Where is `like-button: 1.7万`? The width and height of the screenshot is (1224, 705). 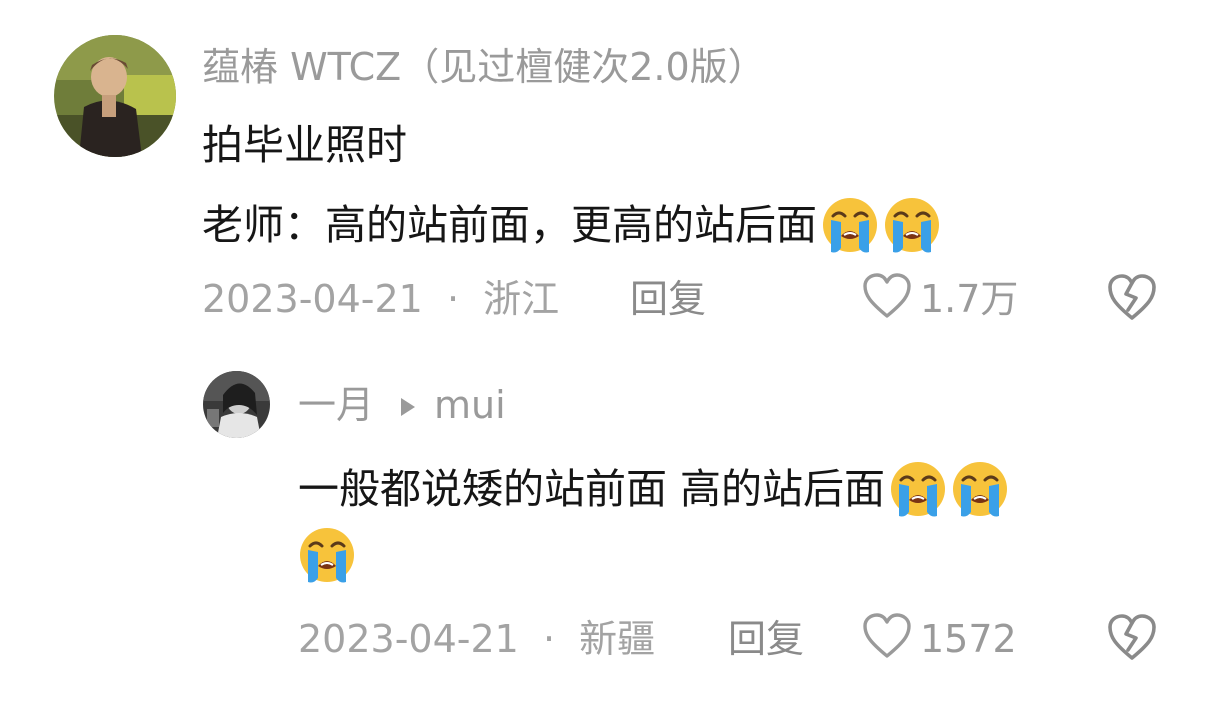 like-button: 1.7万 is located at coordinates (940, 299).